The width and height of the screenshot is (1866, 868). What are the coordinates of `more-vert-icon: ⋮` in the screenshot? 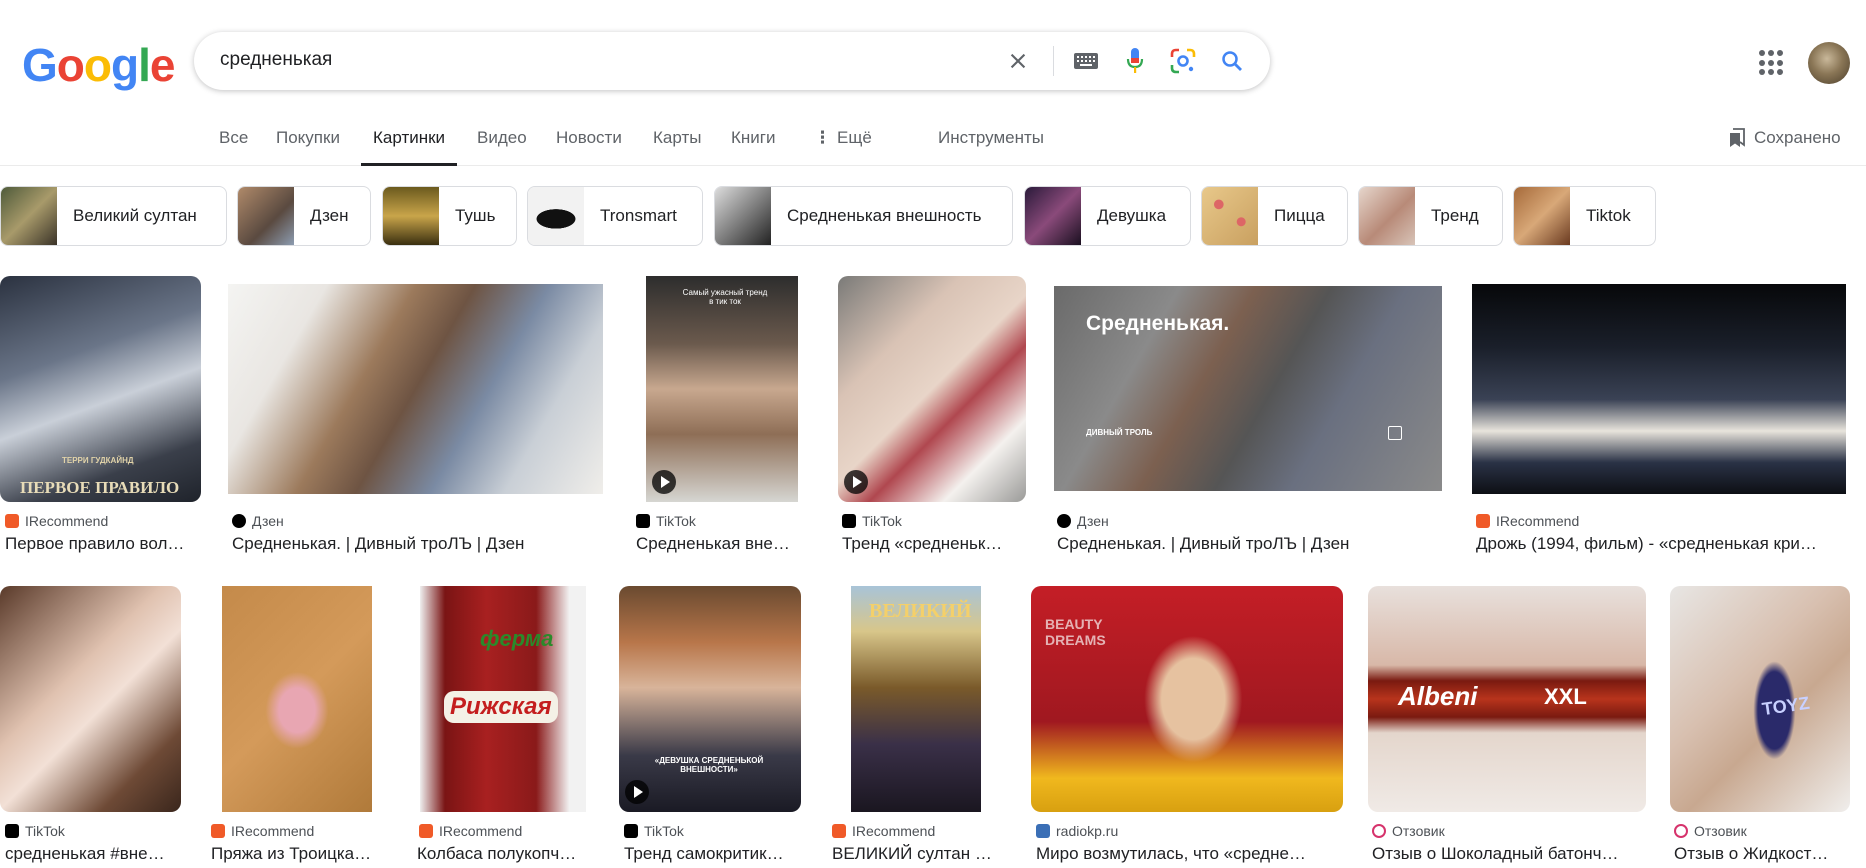 It's located at (822, 137).